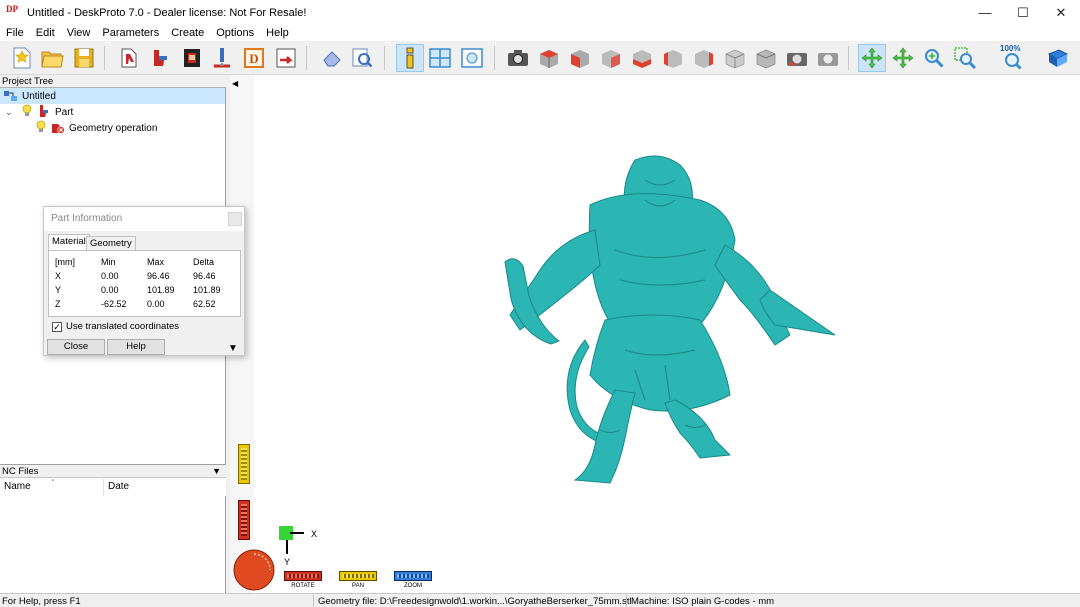  Describe the element at coordinates (277, 33) in the screenshot. I see `menu-help: Help` at that location.